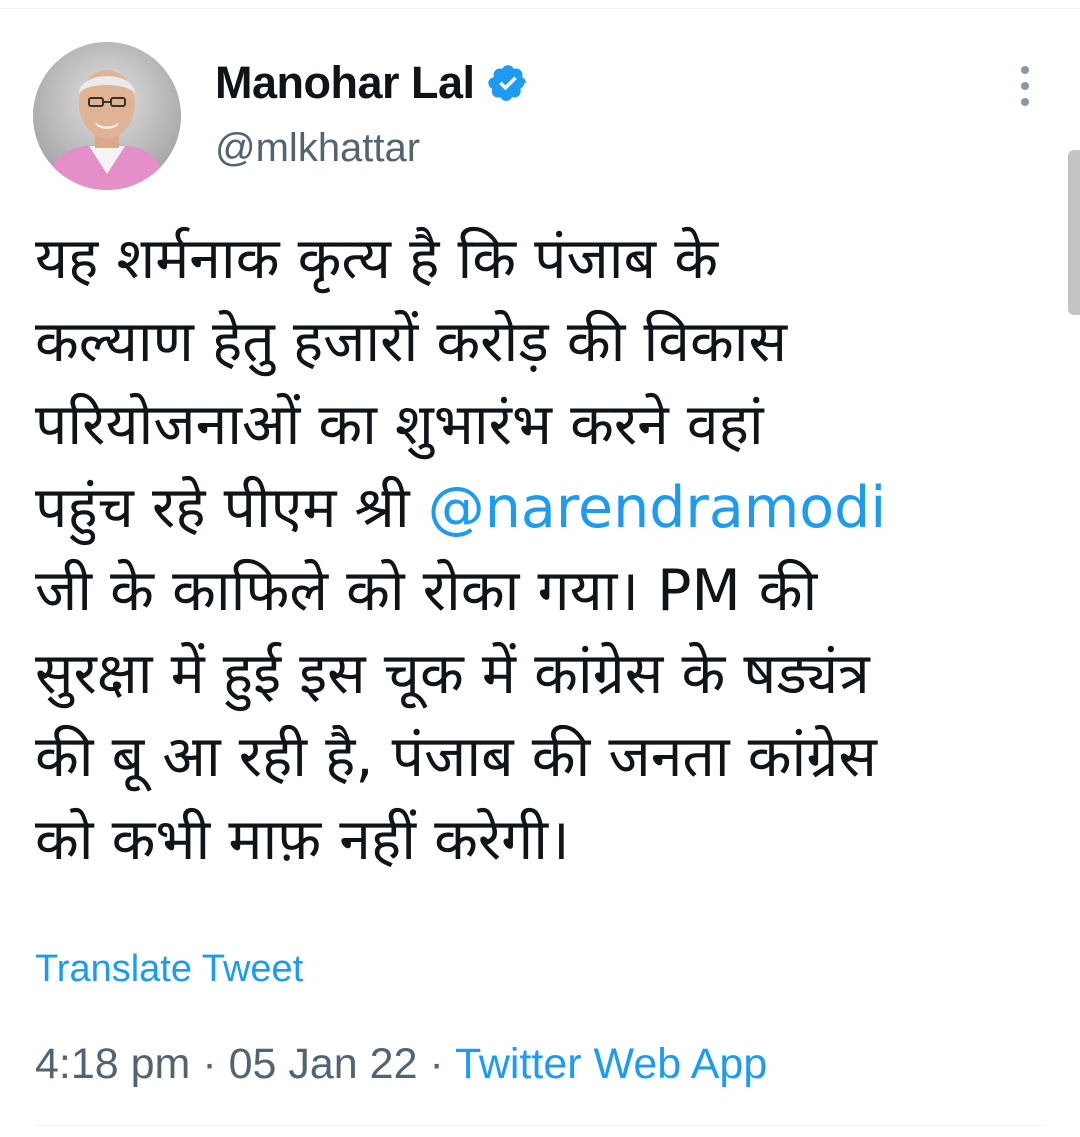  What do you see at coordinates (611, 1064) in the screenshot?
I see `tweet-source-link: Twitter Web App` at bounding box center [611, 1064].